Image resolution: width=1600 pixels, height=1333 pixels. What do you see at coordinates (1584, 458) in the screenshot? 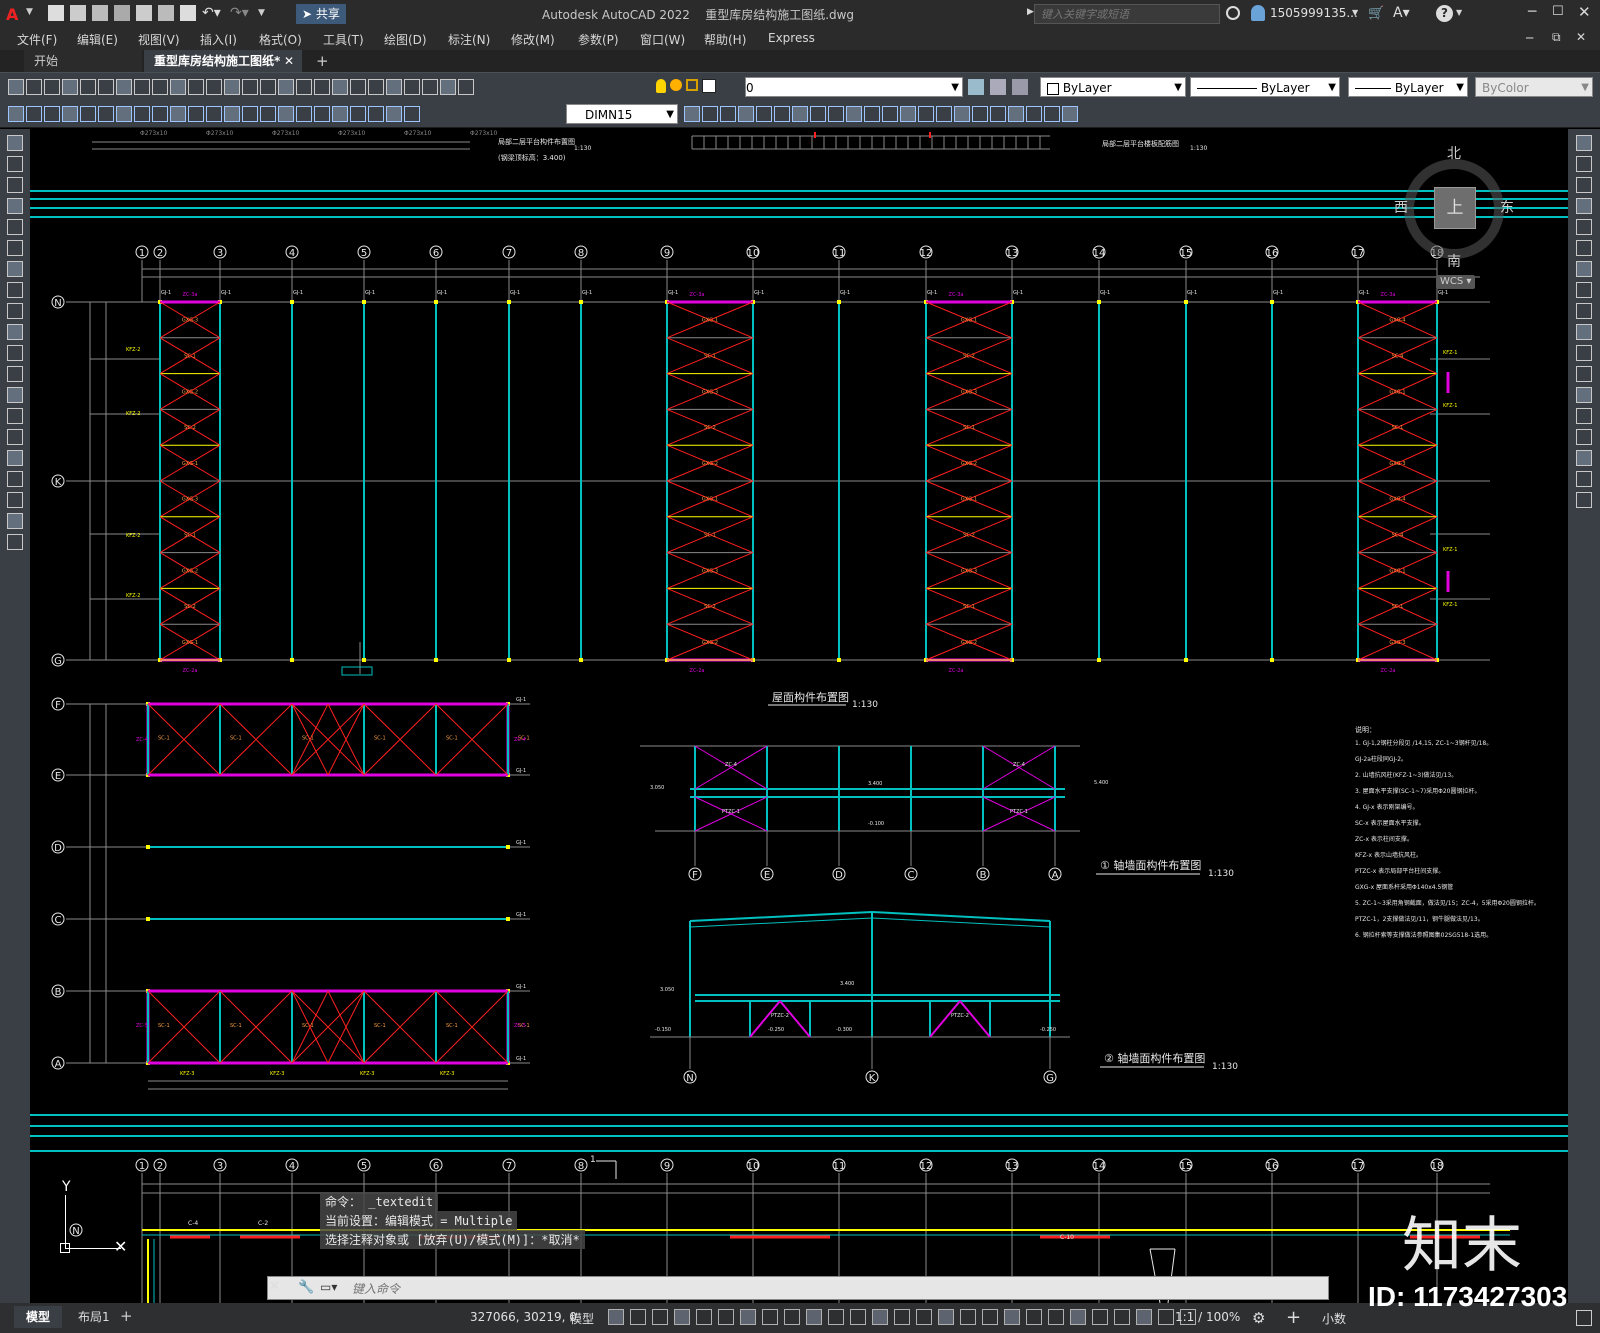
I see `fillet-r-icon` at bounding box center [1584, 458].